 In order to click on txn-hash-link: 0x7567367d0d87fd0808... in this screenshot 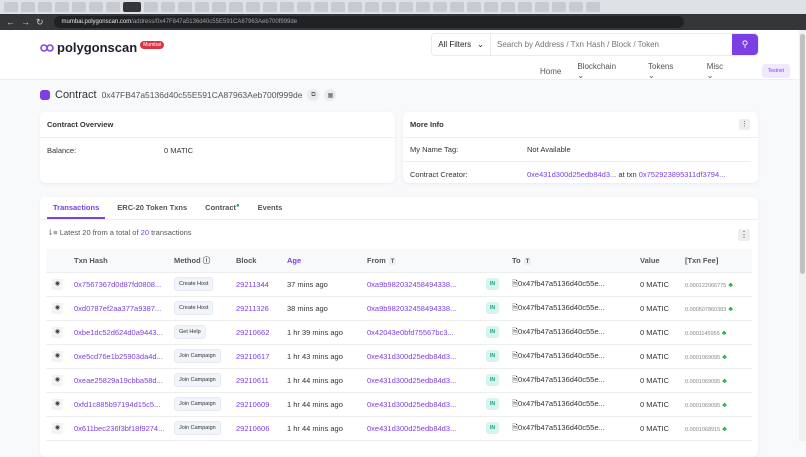, I will do `click(117, 284)`.